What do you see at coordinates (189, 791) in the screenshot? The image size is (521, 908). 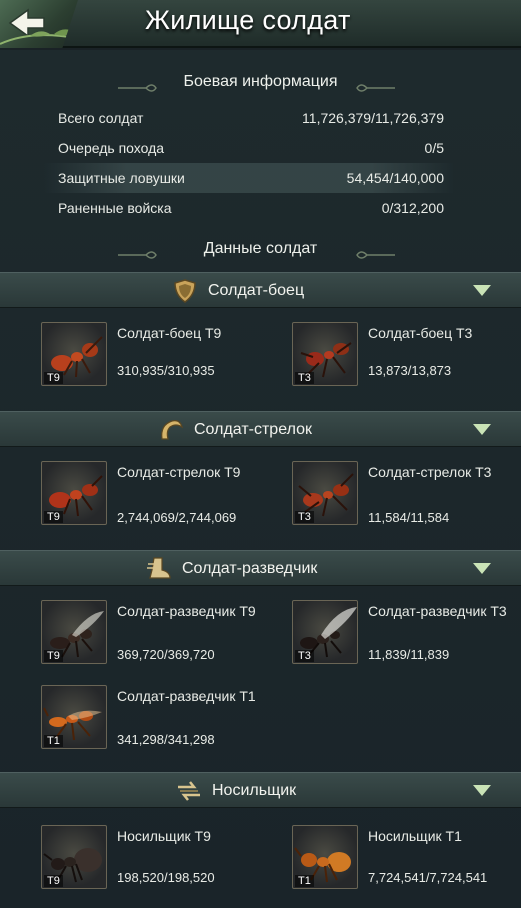 I see `arrows-icon` at bounding box center [189, 791].